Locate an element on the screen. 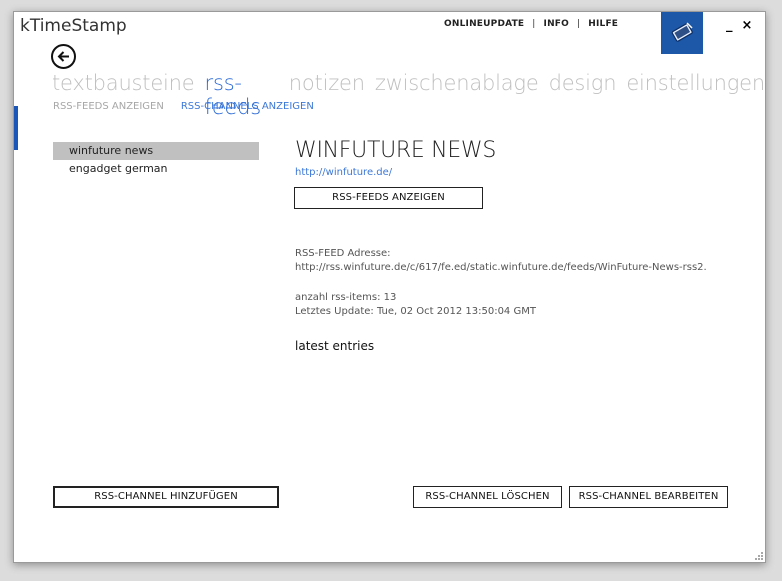  nav-einstellungen: einstellungen is located at coordinates (695, 95).